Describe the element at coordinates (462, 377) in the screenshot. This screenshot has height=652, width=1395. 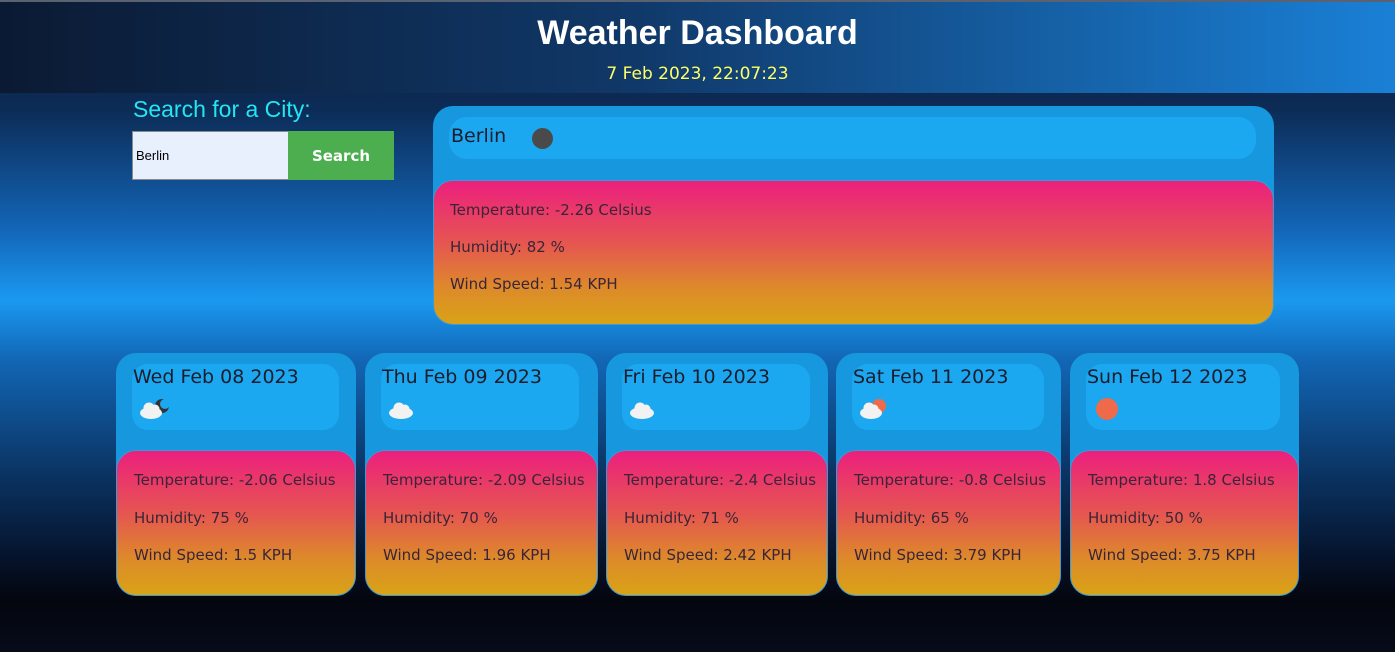
I see `forecast-date: Thu Feb 09 2023` at that location.